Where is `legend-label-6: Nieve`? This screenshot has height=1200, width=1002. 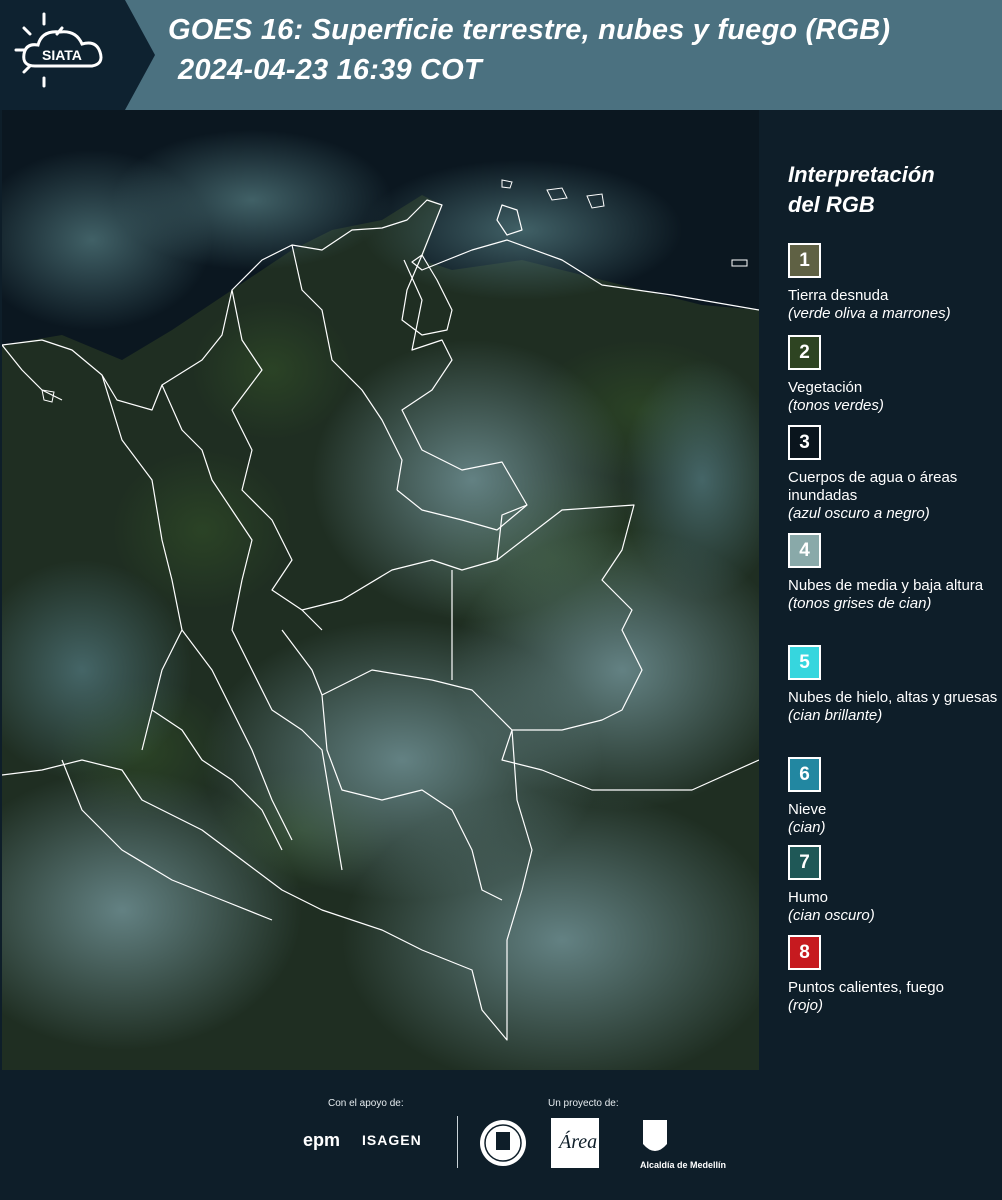
legend-label-6: Nieve is located at coordinates (807, 809).